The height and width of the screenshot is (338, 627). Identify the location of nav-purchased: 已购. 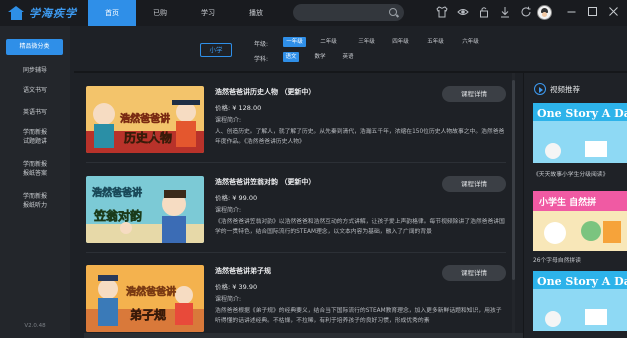
(160, 13).